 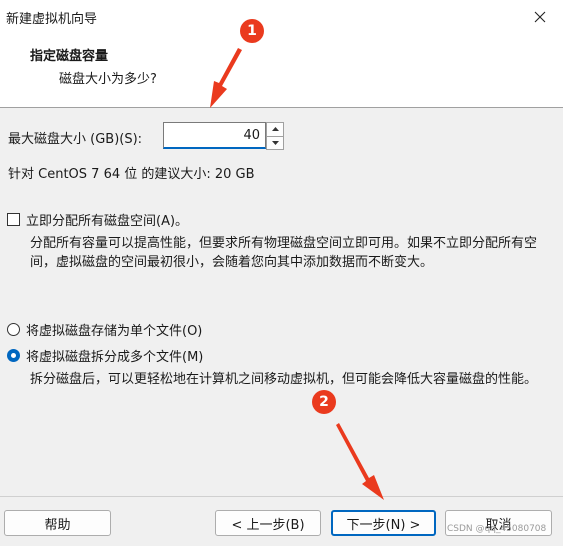 I want to click on radio-single-file-circle, so click(x=13, y=329).